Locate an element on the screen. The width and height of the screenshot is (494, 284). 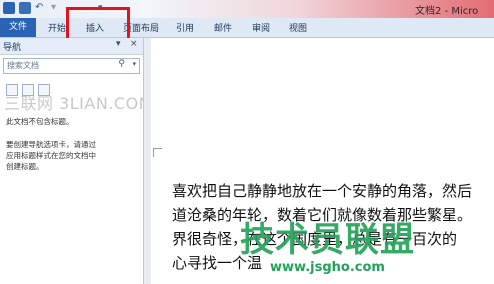
tab-mailings: 邮件 is located at coordinates (223, 27).